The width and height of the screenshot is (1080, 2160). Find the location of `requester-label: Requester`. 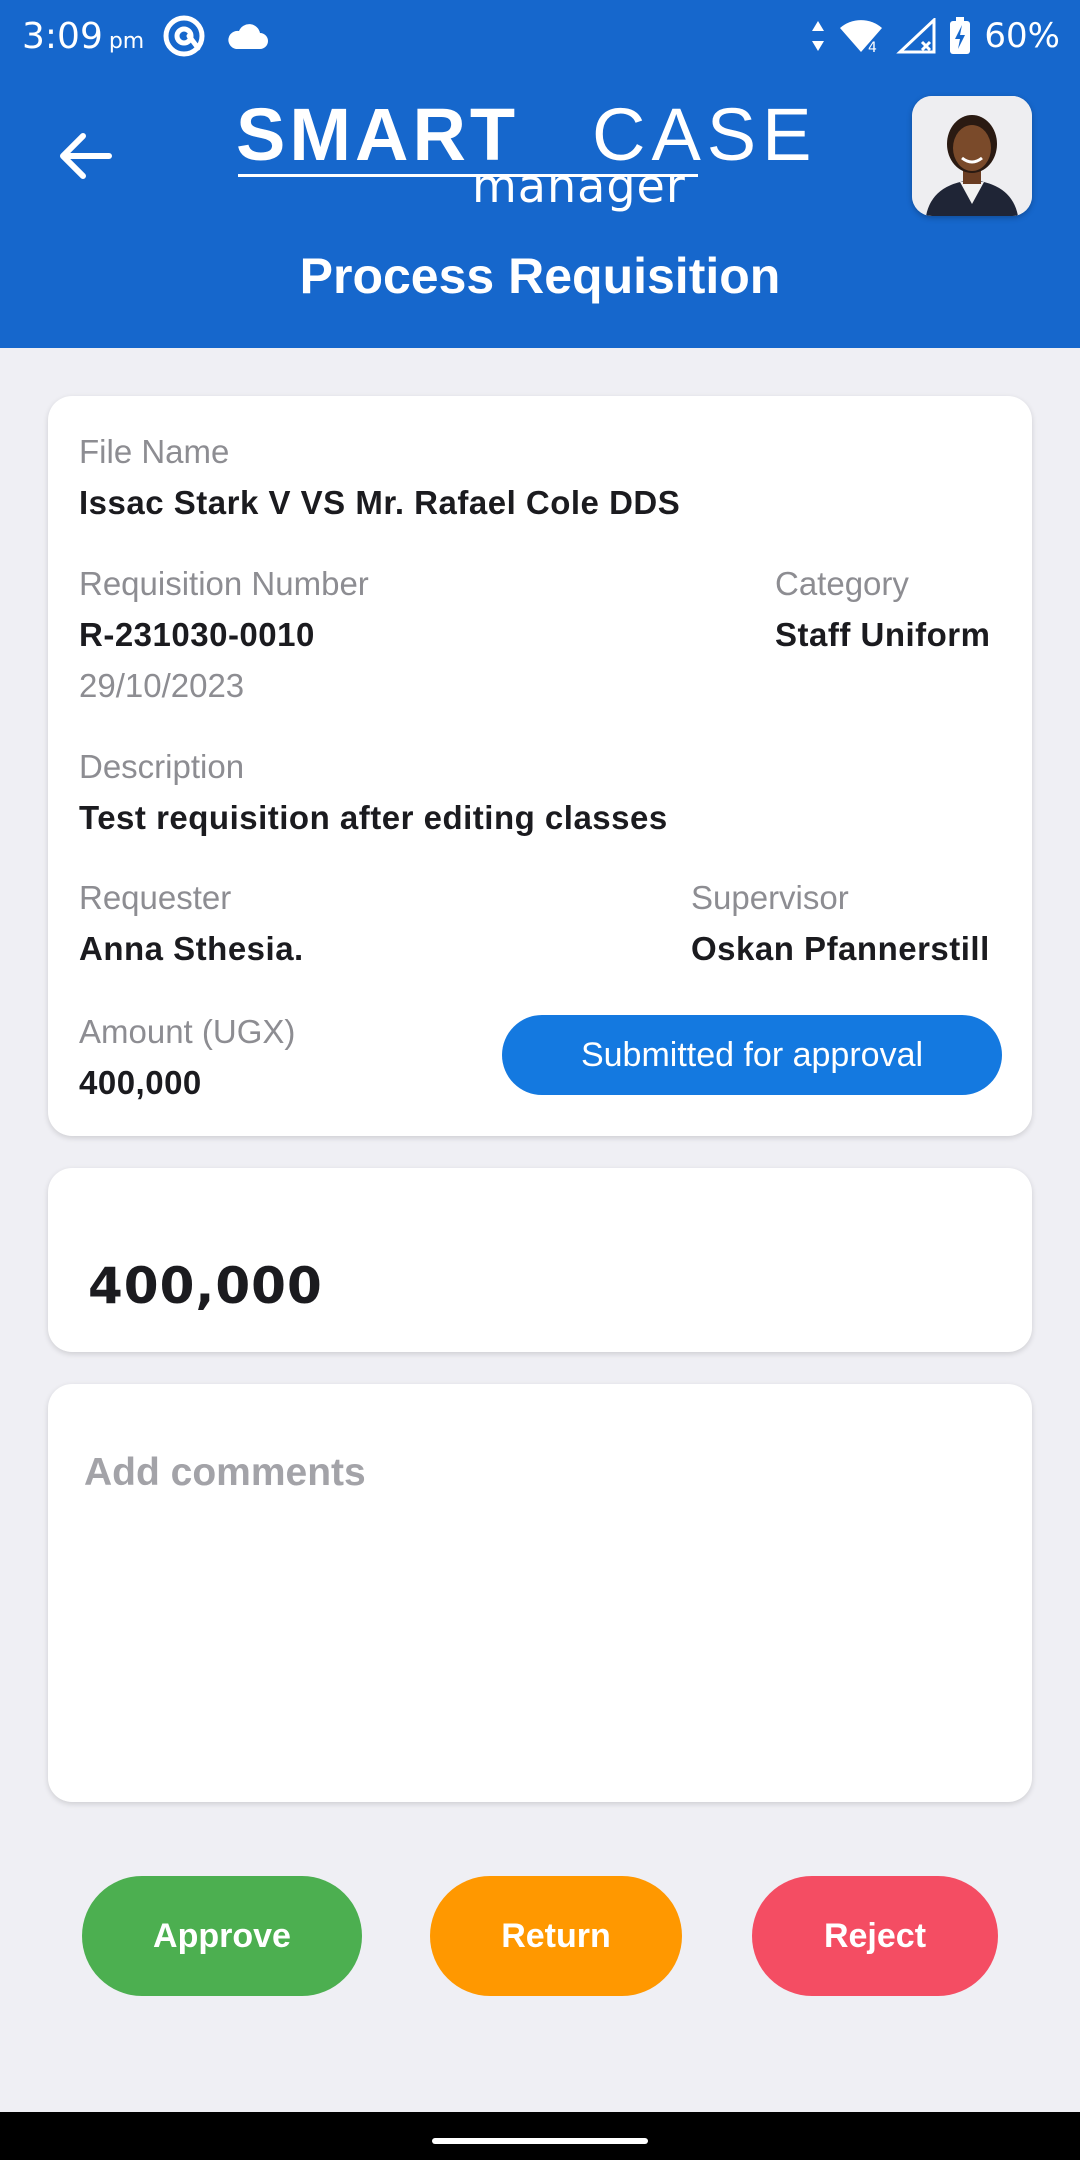

requester-label: Requester is located at coordinates (155, 897).